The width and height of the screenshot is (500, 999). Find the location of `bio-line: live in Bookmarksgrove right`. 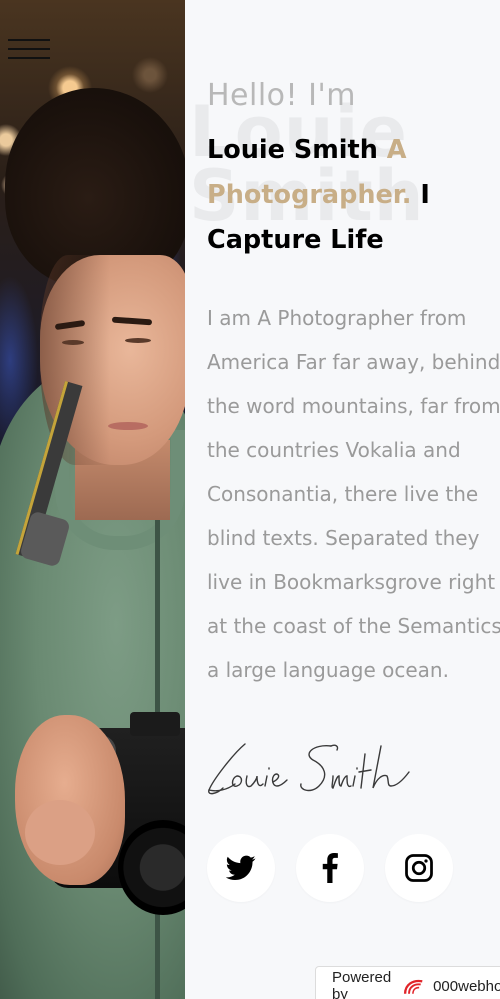

bio-line: live in Bookmarksgrove right is located at coordinates (351, 582).